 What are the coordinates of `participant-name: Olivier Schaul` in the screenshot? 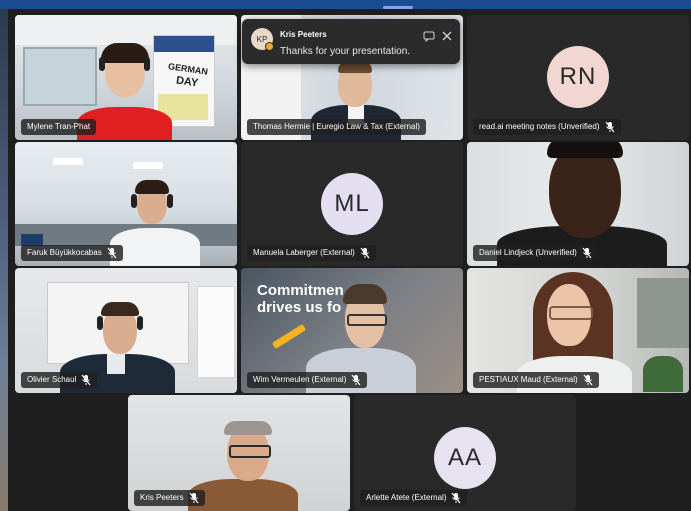 It's located at (59, 380).